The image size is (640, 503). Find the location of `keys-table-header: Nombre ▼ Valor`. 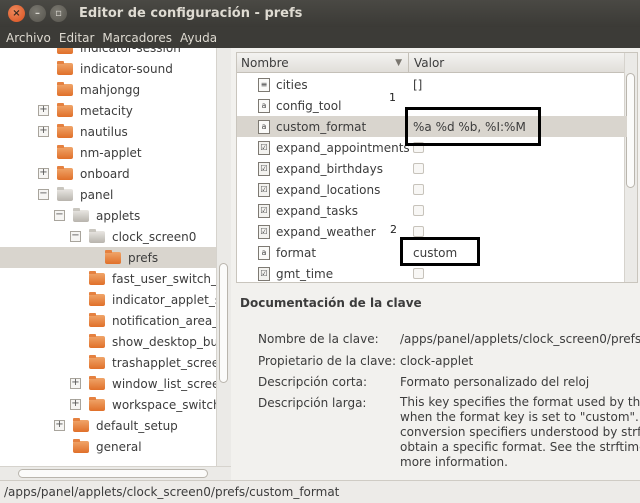

keys-table-header: Nombre ▼ Valor is located at coordinates (432, 63).